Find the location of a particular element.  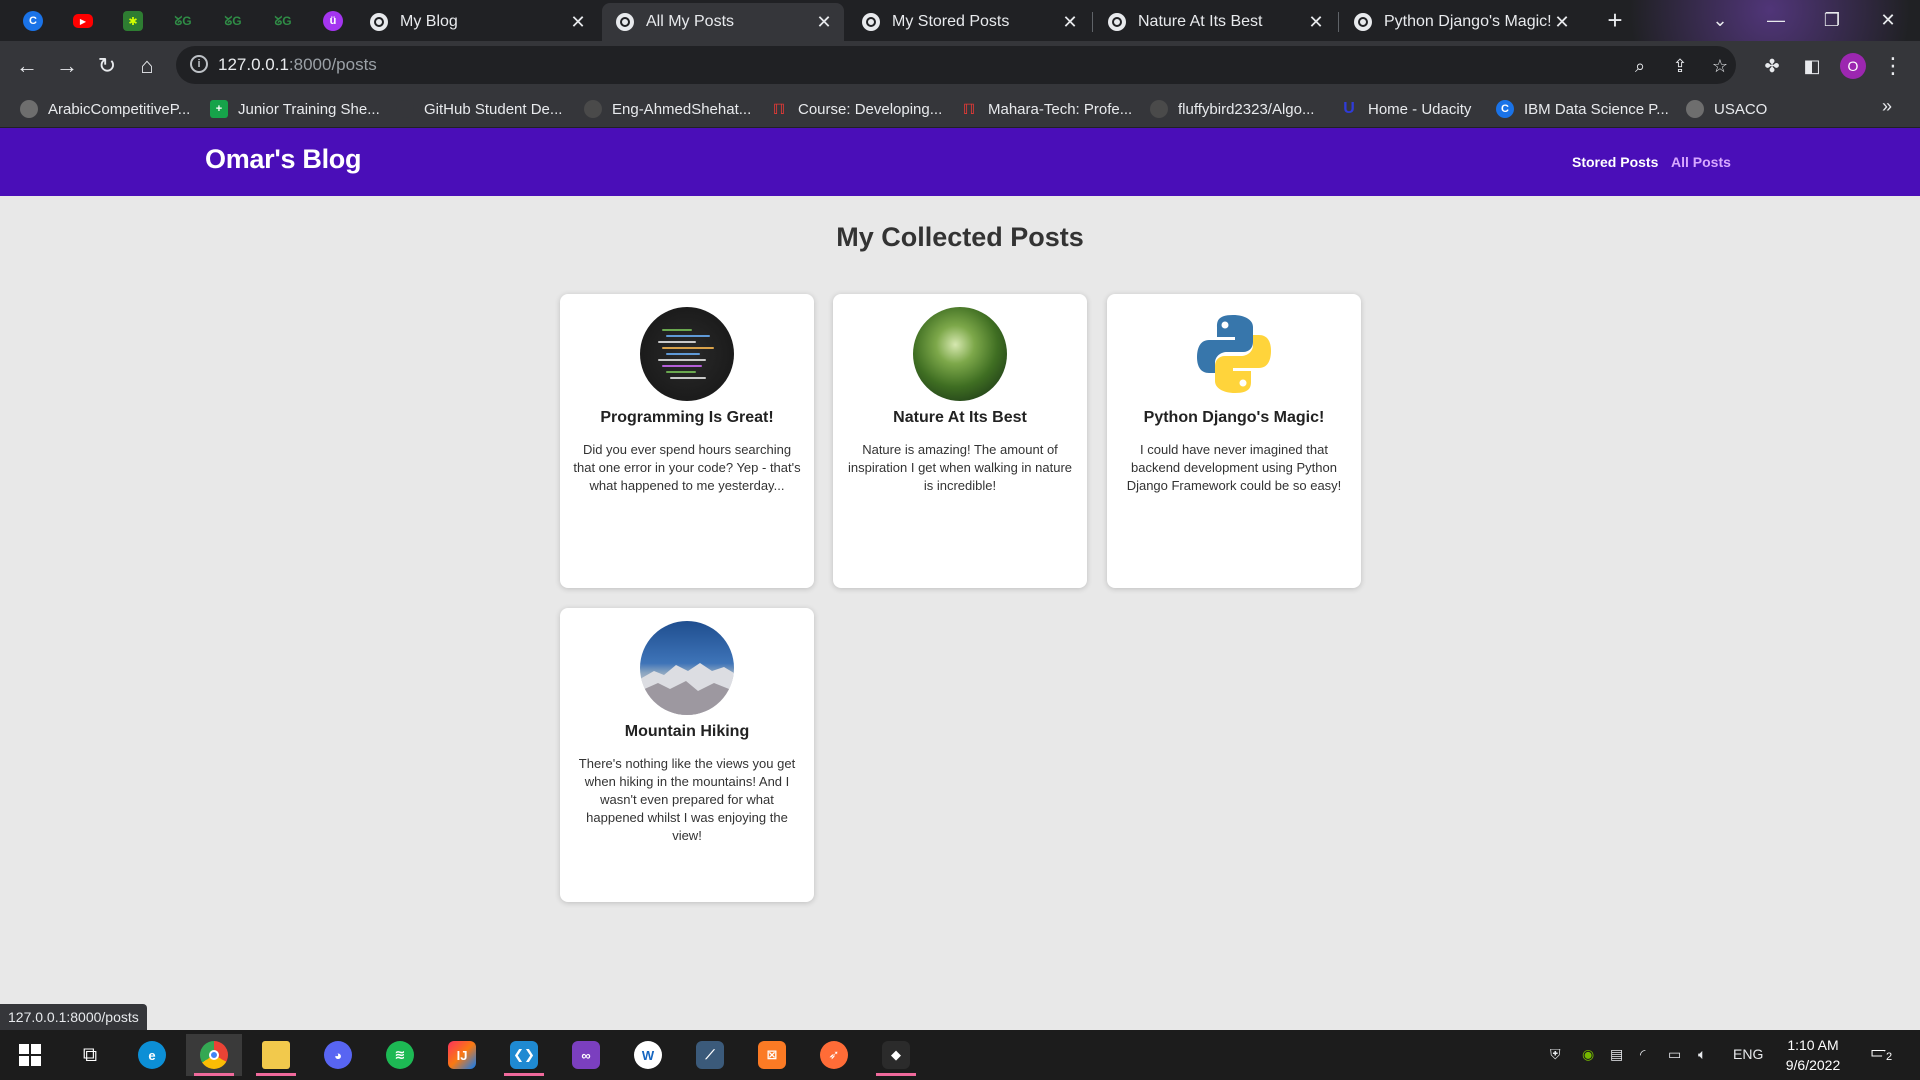

pinned-tab-udemy: ü is located at coordinates (333, 21).